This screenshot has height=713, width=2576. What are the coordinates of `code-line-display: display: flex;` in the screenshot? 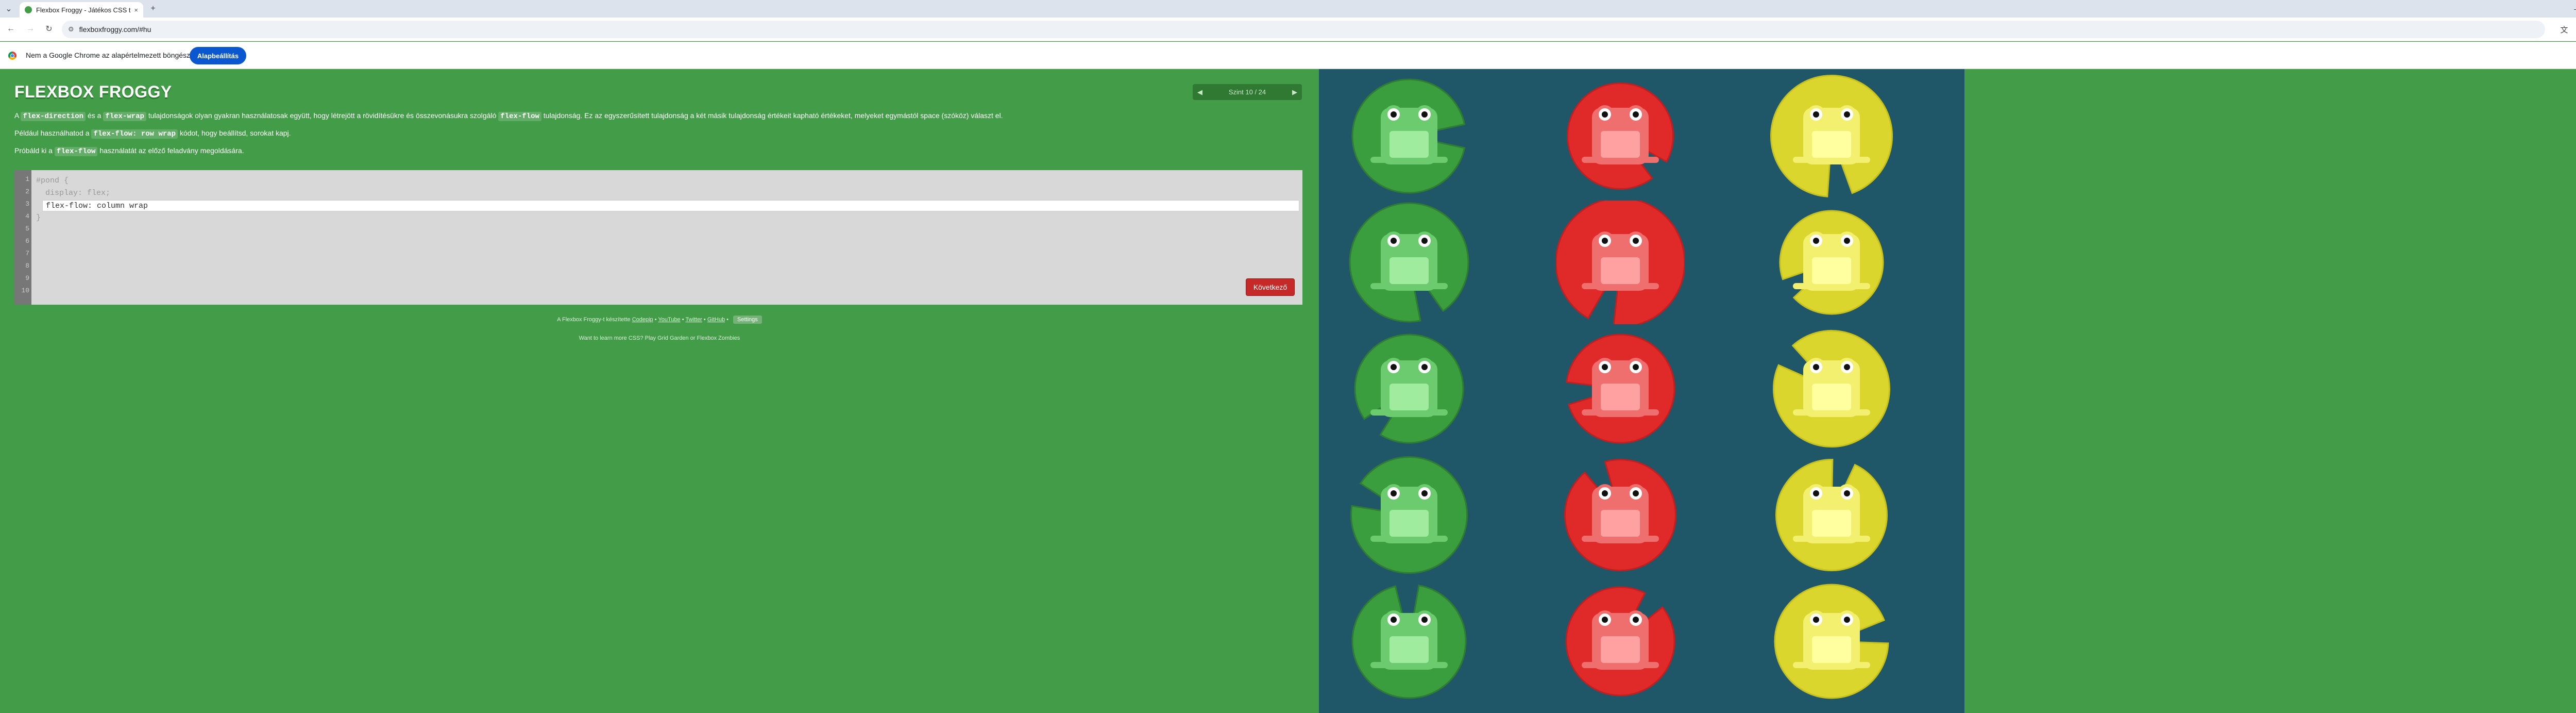 It's located at (73, 193).